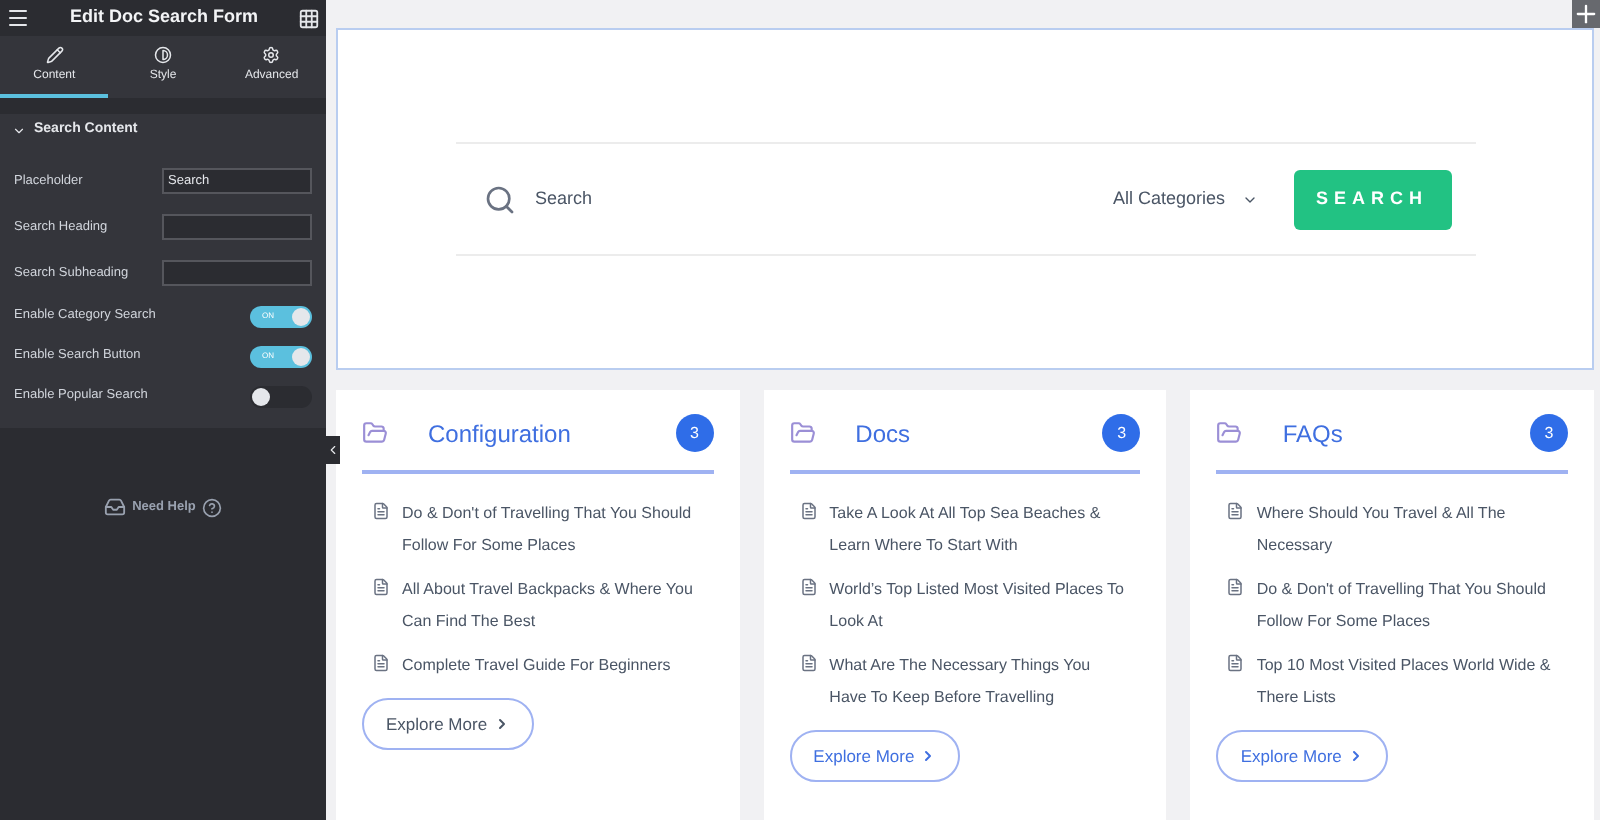 The width and height of the screenshot is (1600, 820). Describe the element at coordinates (824, 199) in the screenshot. I see `search-input: Search` at that location.